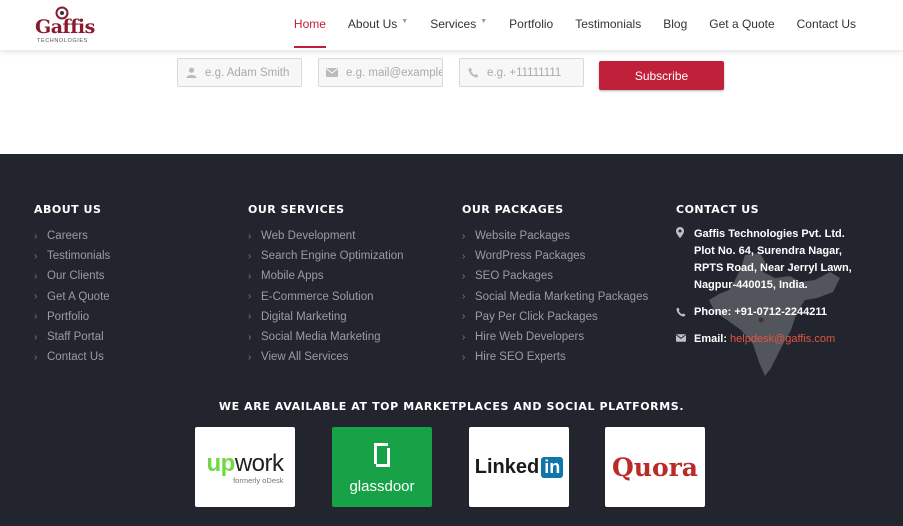  What do you see at coordinates (308, 236) in the screenshot?
I see `footer-link-label: Web Development` at bounding box center [308, 236].